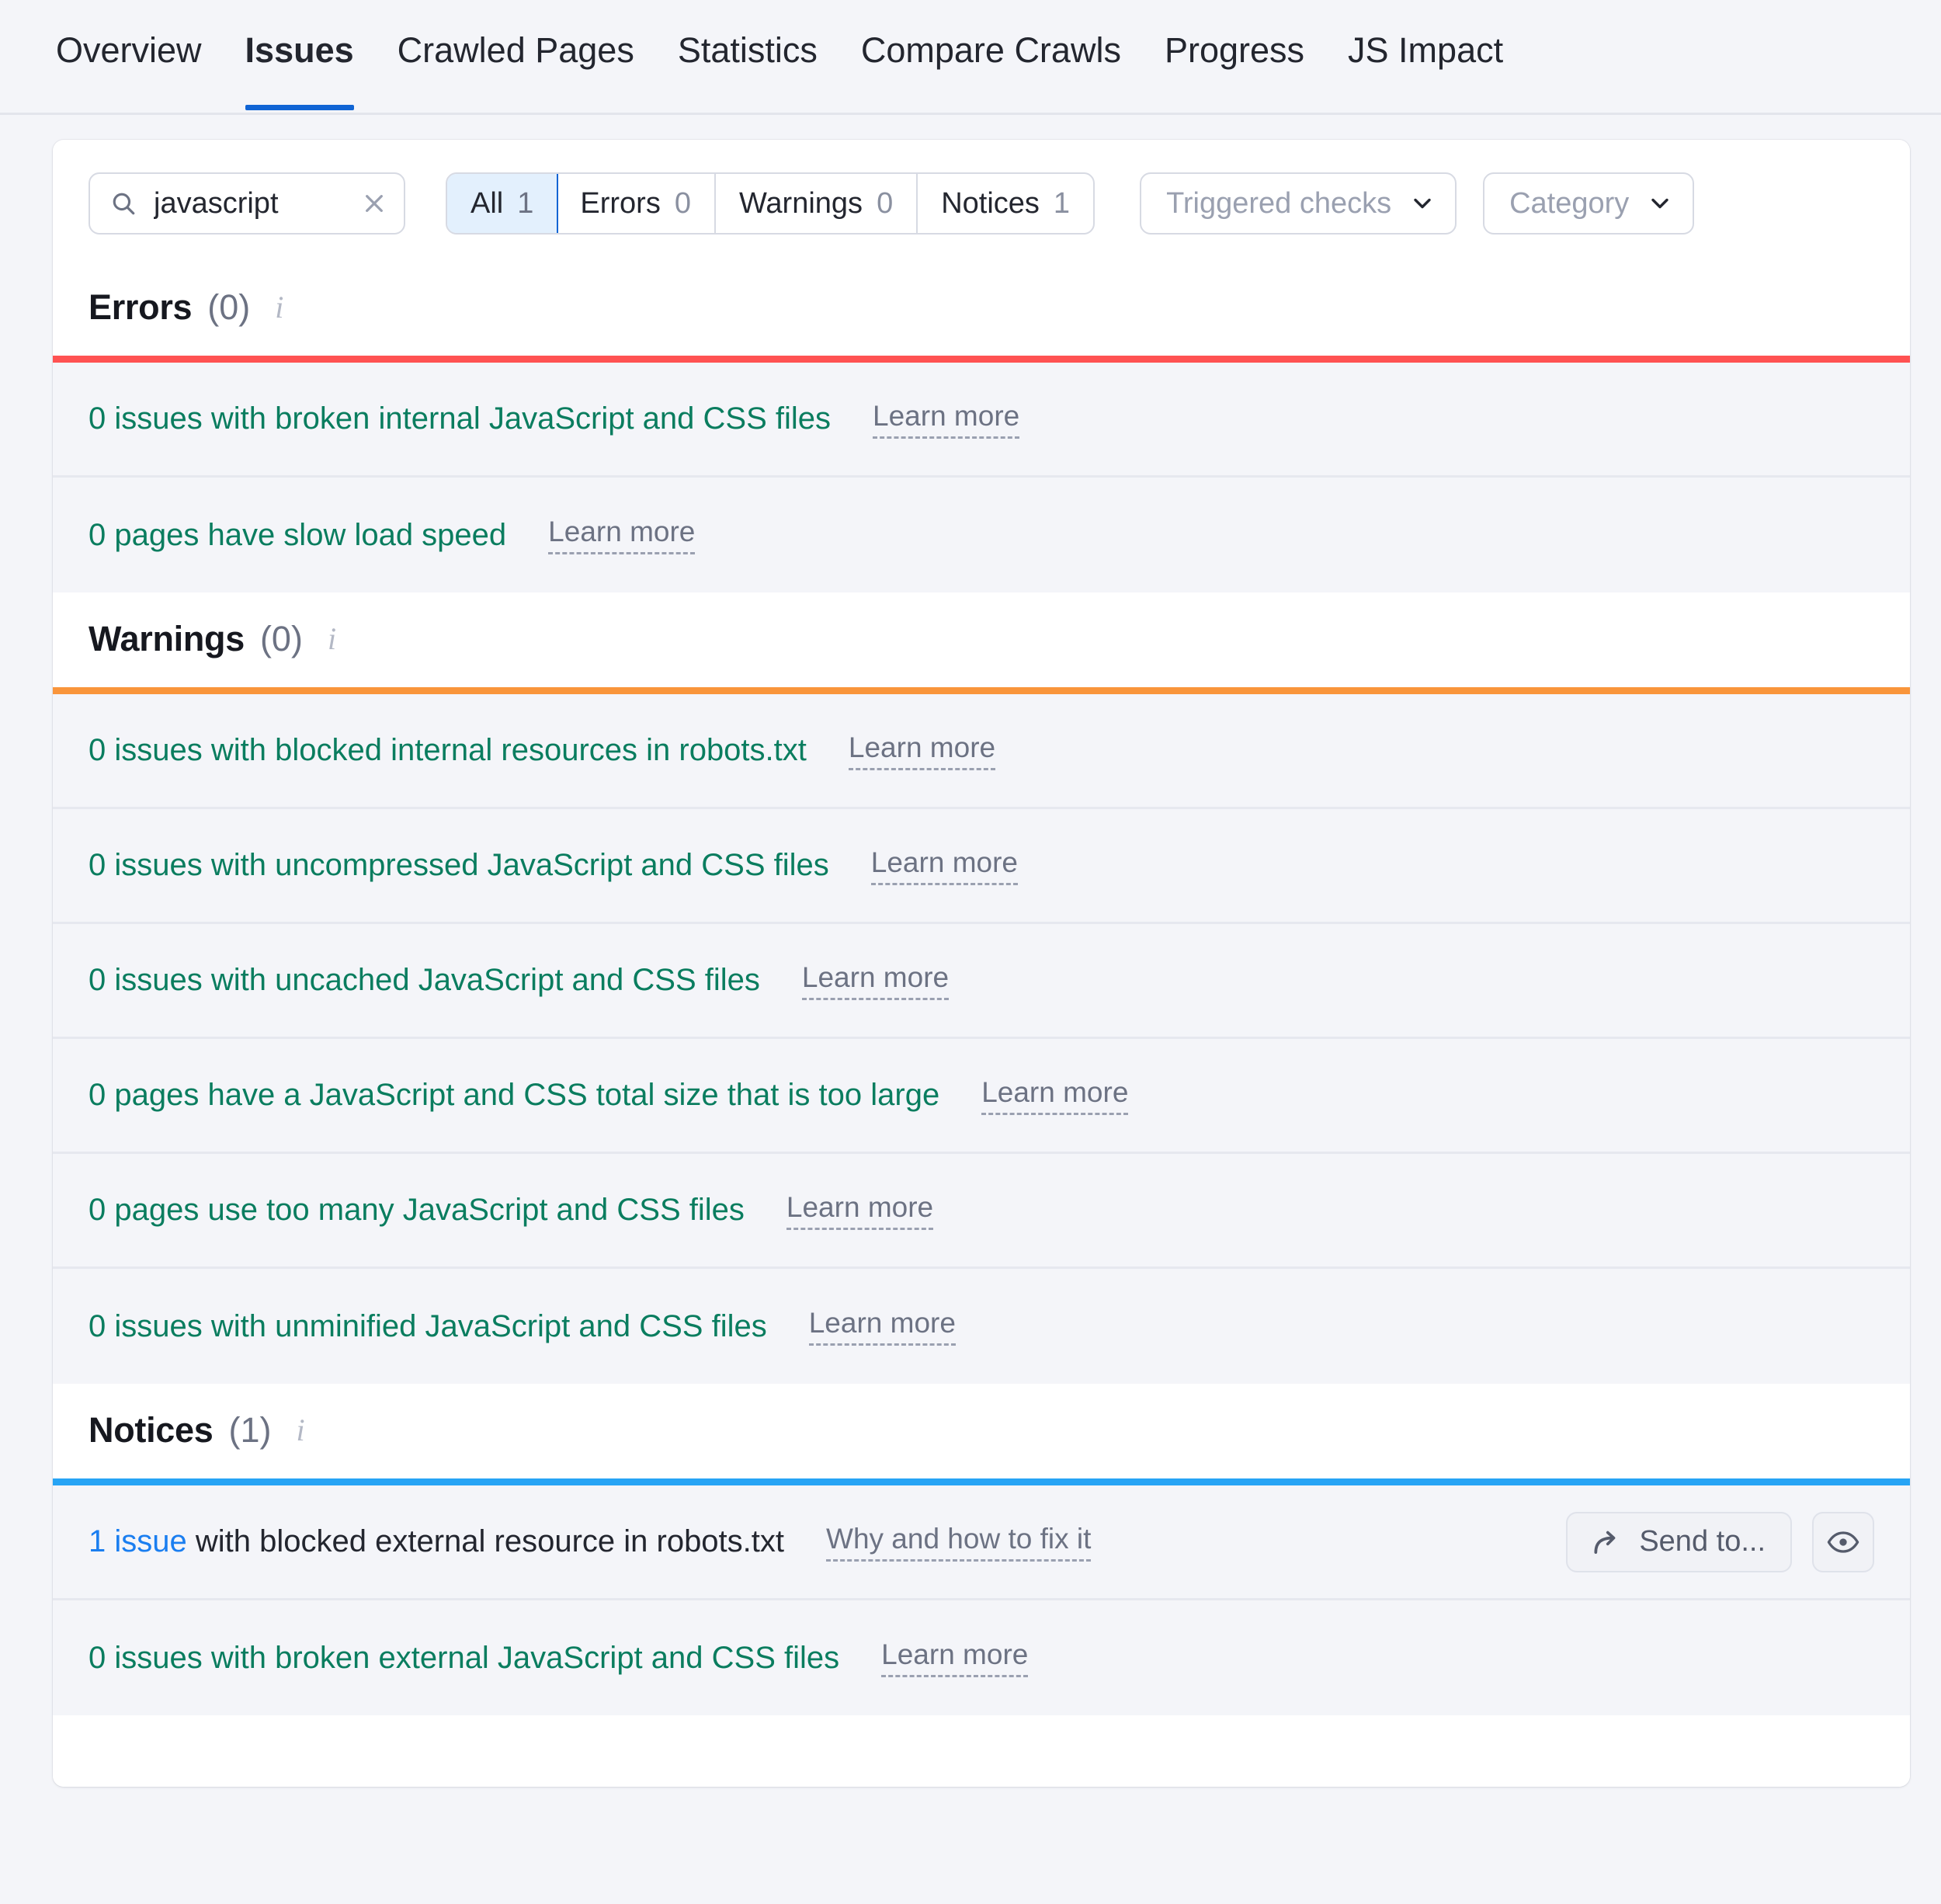 The width and height of the screenshot is (1941, 1904). Describe the element at coordinates (487, 203) in the screenshot. I see `filter-all-label: All` at that location.